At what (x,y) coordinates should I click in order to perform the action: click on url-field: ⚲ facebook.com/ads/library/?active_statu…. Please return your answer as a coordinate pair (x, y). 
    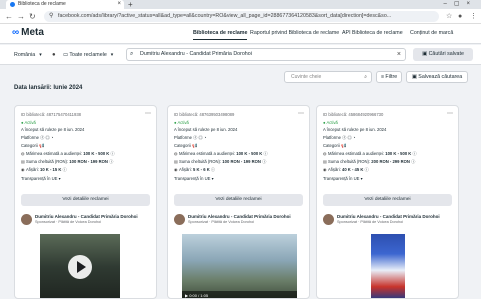
    Looking at the image, I should click on (241, 16).